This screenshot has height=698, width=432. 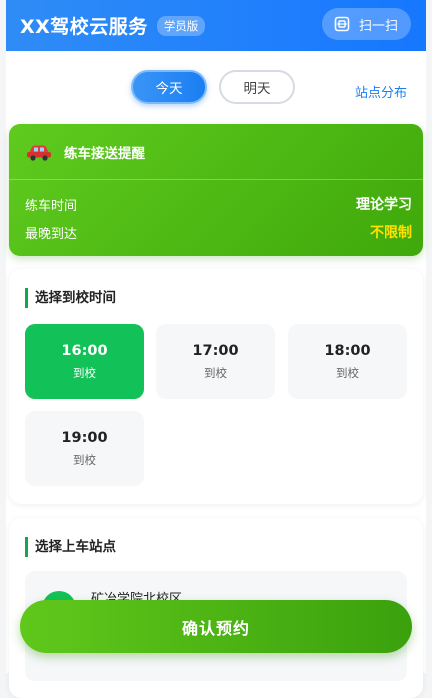 What do you see at coordinates (84, 361) in the screenshot?
I see `time-slot-1600: 16:00 到校` at bounding box center [84, 361].